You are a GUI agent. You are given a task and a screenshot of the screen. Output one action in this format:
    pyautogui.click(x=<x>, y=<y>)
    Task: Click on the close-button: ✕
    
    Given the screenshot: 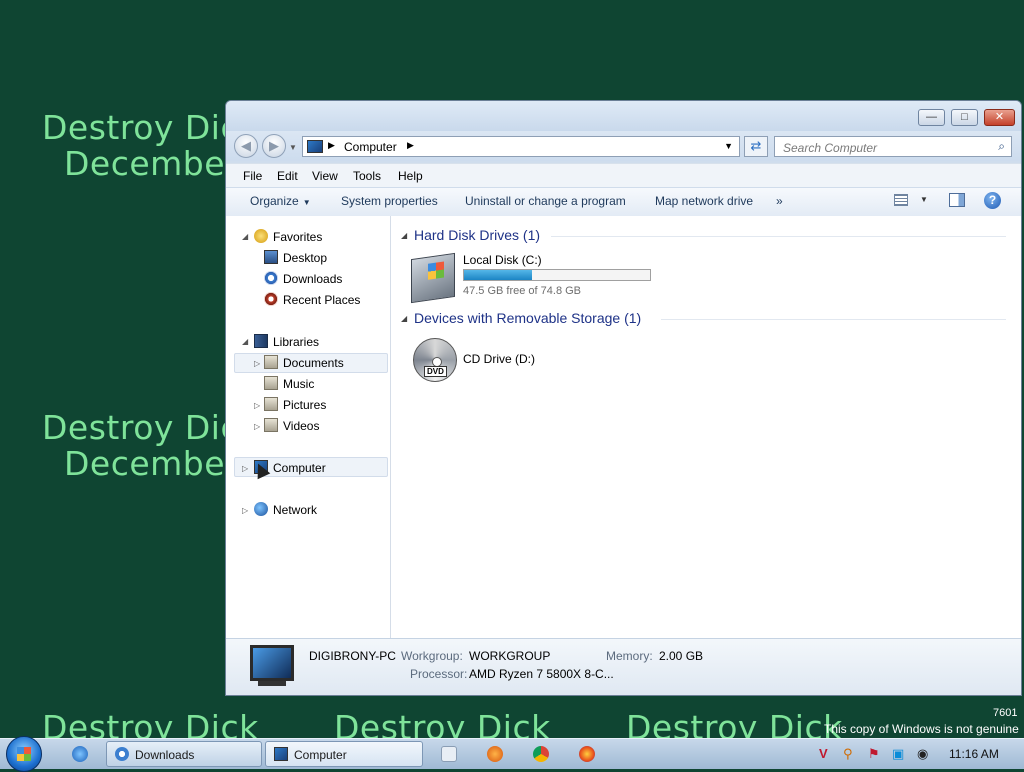 What is the action you would take?
    pyautogui.click(x=999, y=117)
    